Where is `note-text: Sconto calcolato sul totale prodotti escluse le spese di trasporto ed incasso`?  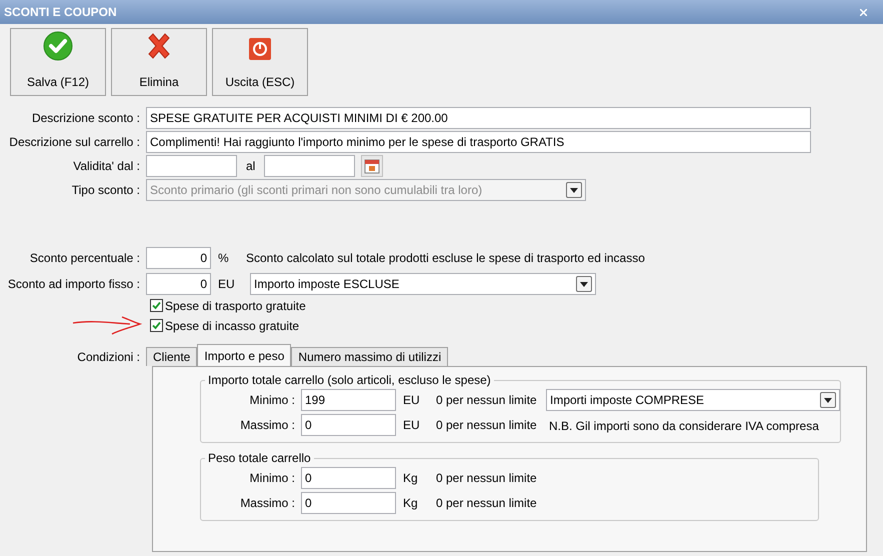 note-text: Sconto calcolato sul totale prodotti escluse le spese di trasporto ed incasso is located at coordinates (445, 258).